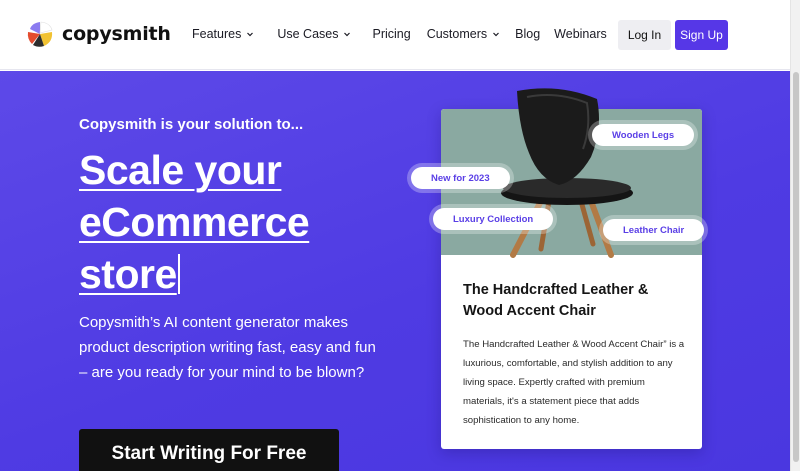 Image resolution: width=800 pixels, height=471 pixels. I want to click on nav-item-customers: Customers, so click(463, 34).